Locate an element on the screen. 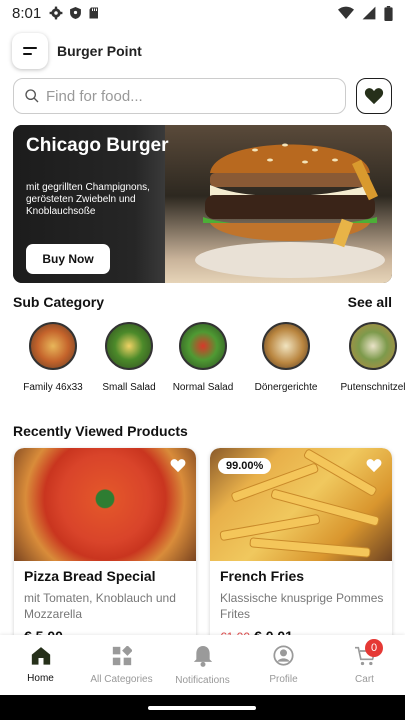 The height and width of the screenshot is (720, 405). product-description: mit Tomaten, Knoblauch und Mozzarella is located at coordinates (100, 606).